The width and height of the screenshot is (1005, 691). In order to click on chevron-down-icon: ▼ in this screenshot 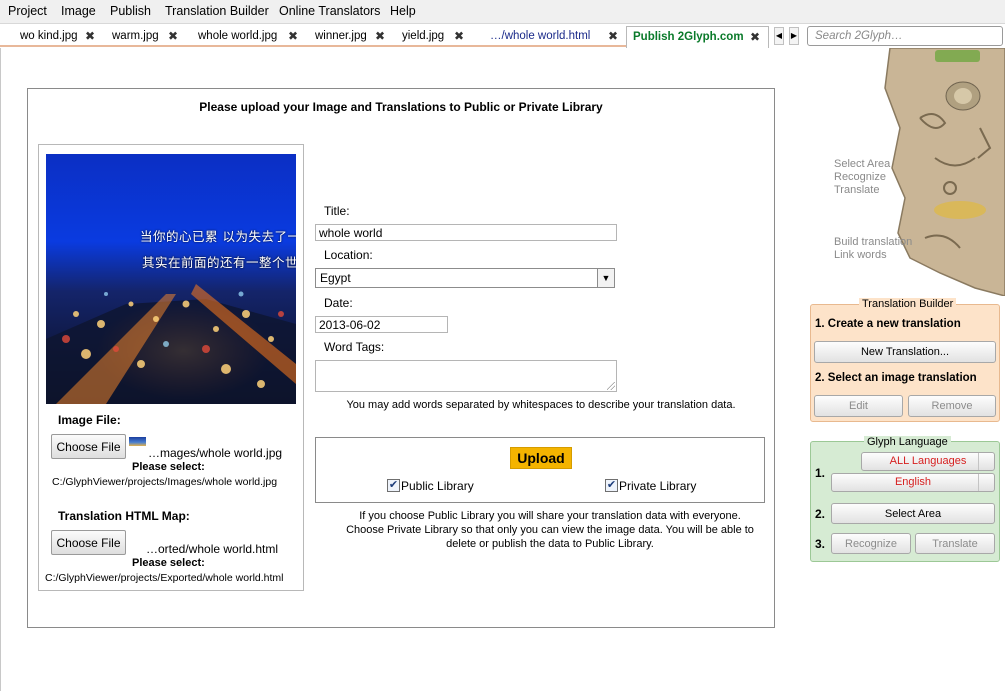, I will do `click(605, 278)`.